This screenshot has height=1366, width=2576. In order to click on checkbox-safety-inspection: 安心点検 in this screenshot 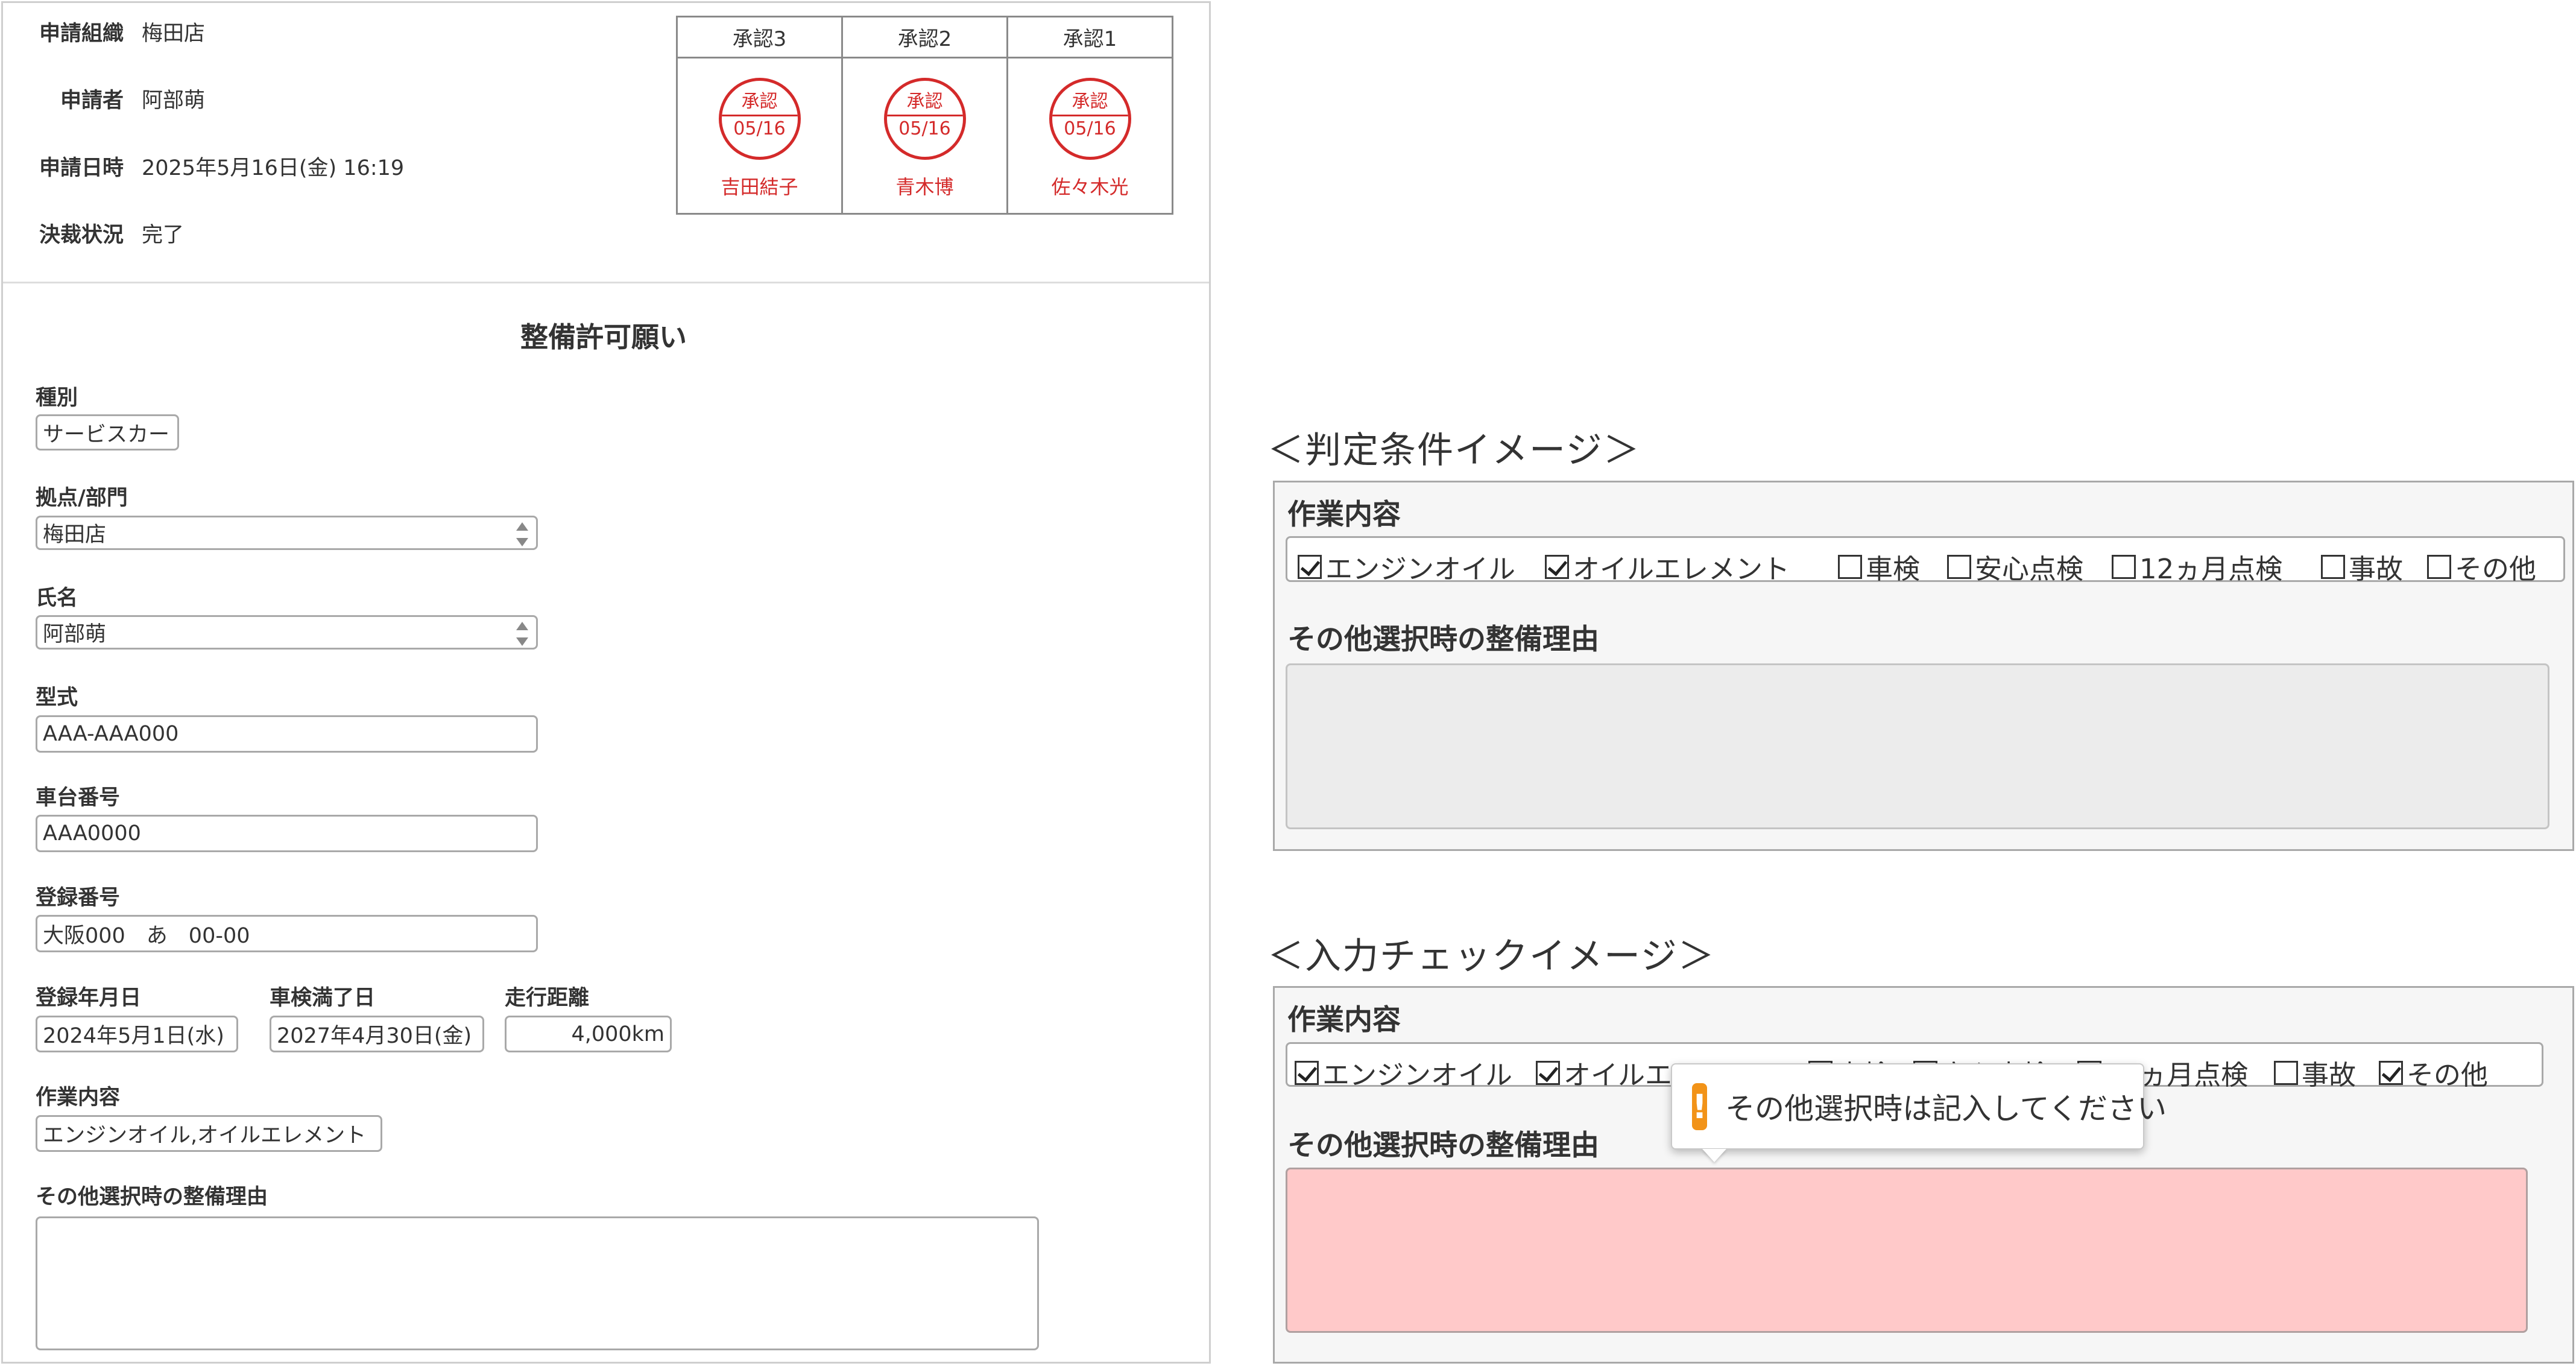, I will do `click(2015, 566)`.